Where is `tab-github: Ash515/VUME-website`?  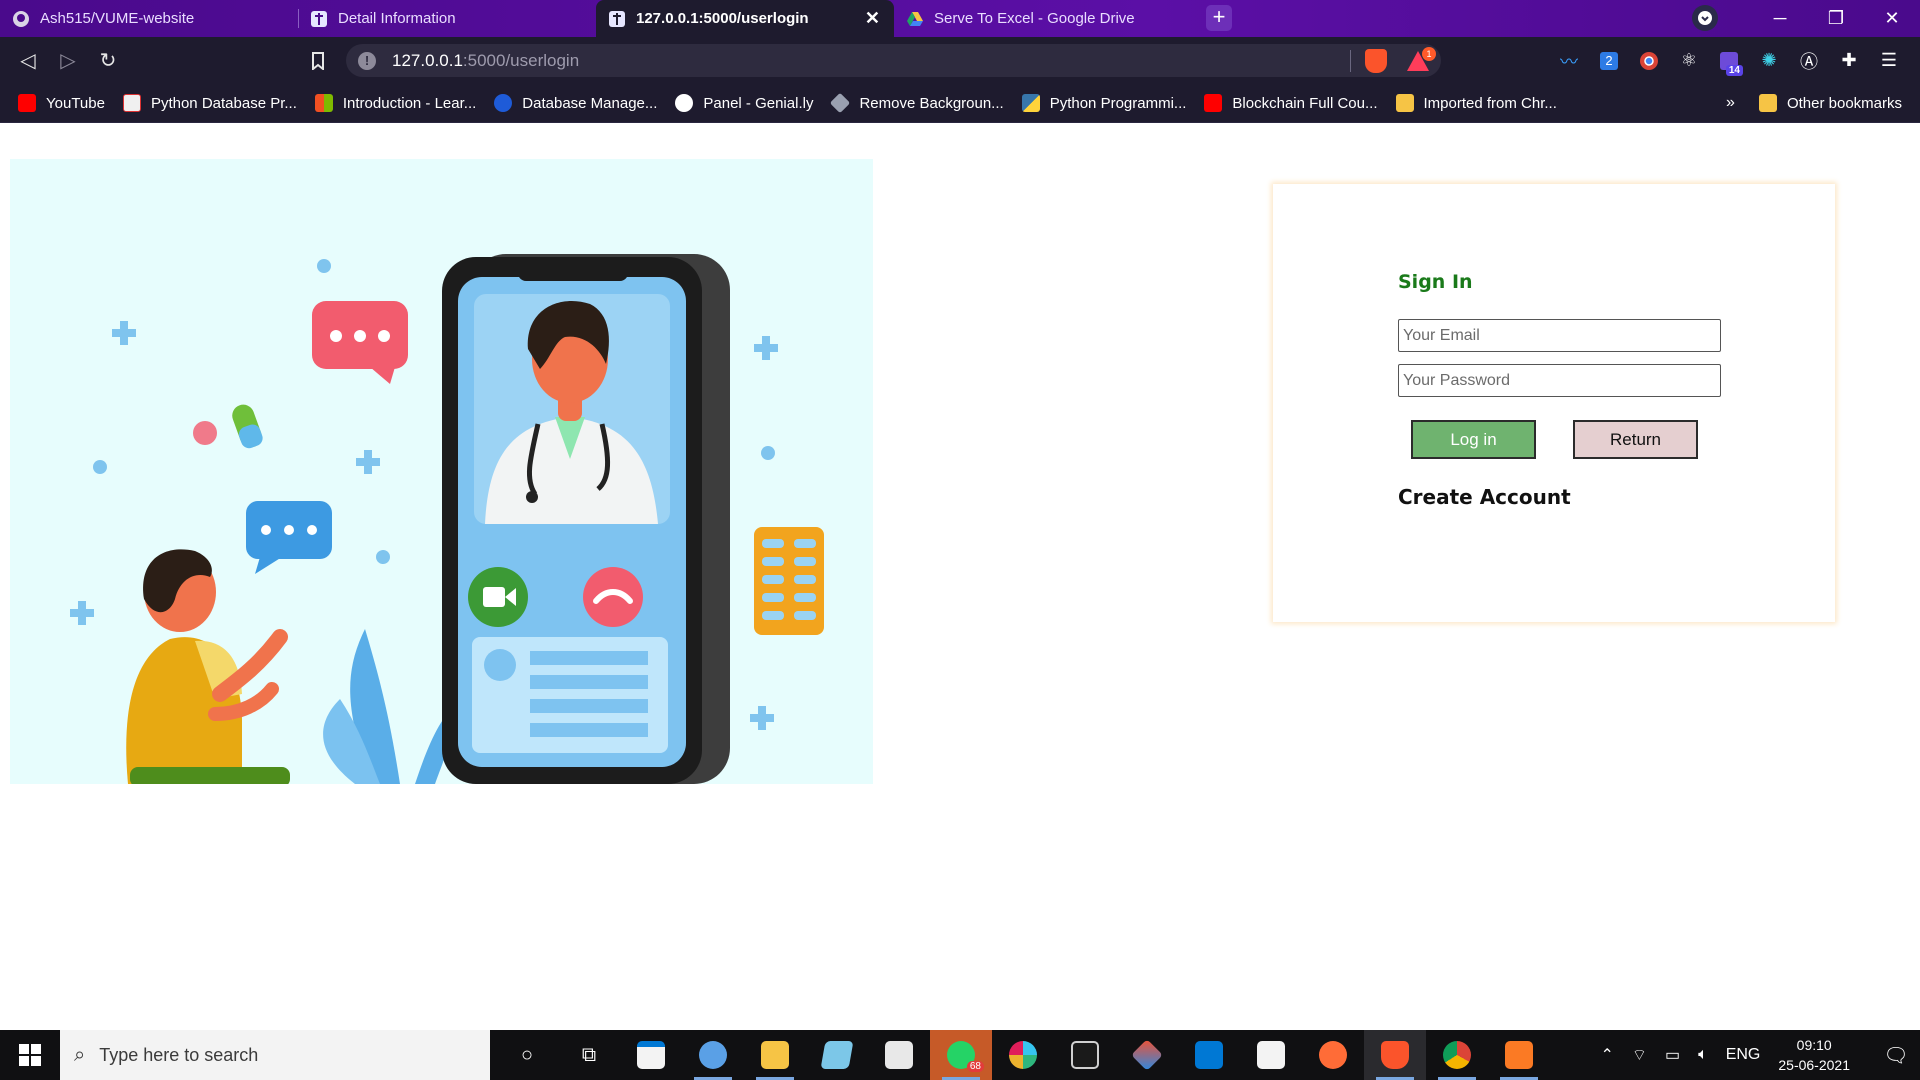 tab-github: Ash515/VUME-website is located at coordinates (149, 18).